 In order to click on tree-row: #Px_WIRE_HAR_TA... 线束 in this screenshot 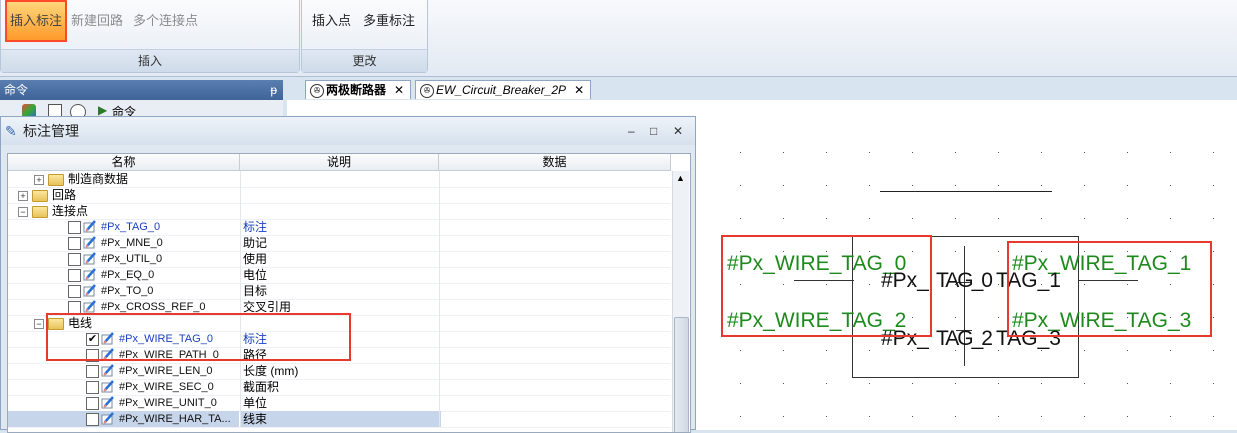, I will do `click(339, 419)`.